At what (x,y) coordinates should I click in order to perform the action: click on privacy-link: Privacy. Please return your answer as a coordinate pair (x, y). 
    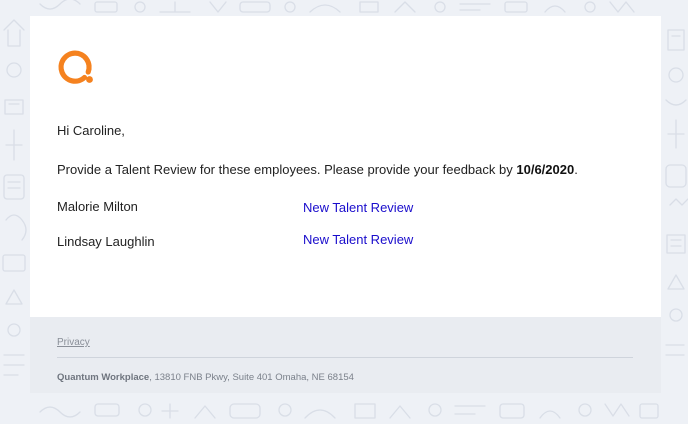
    Looking at the image, I should click on (73, 342).